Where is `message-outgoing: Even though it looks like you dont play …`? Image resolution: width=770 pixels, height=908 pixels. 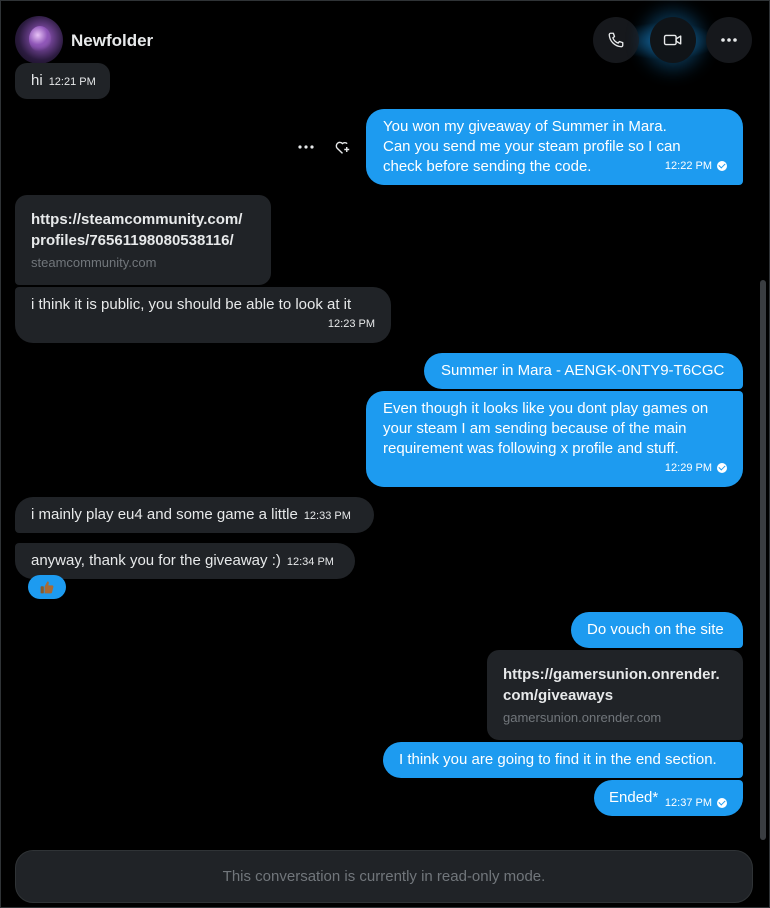
message-outgoing: Even though it looks like you dont play … is located at coordinates (554, 439).